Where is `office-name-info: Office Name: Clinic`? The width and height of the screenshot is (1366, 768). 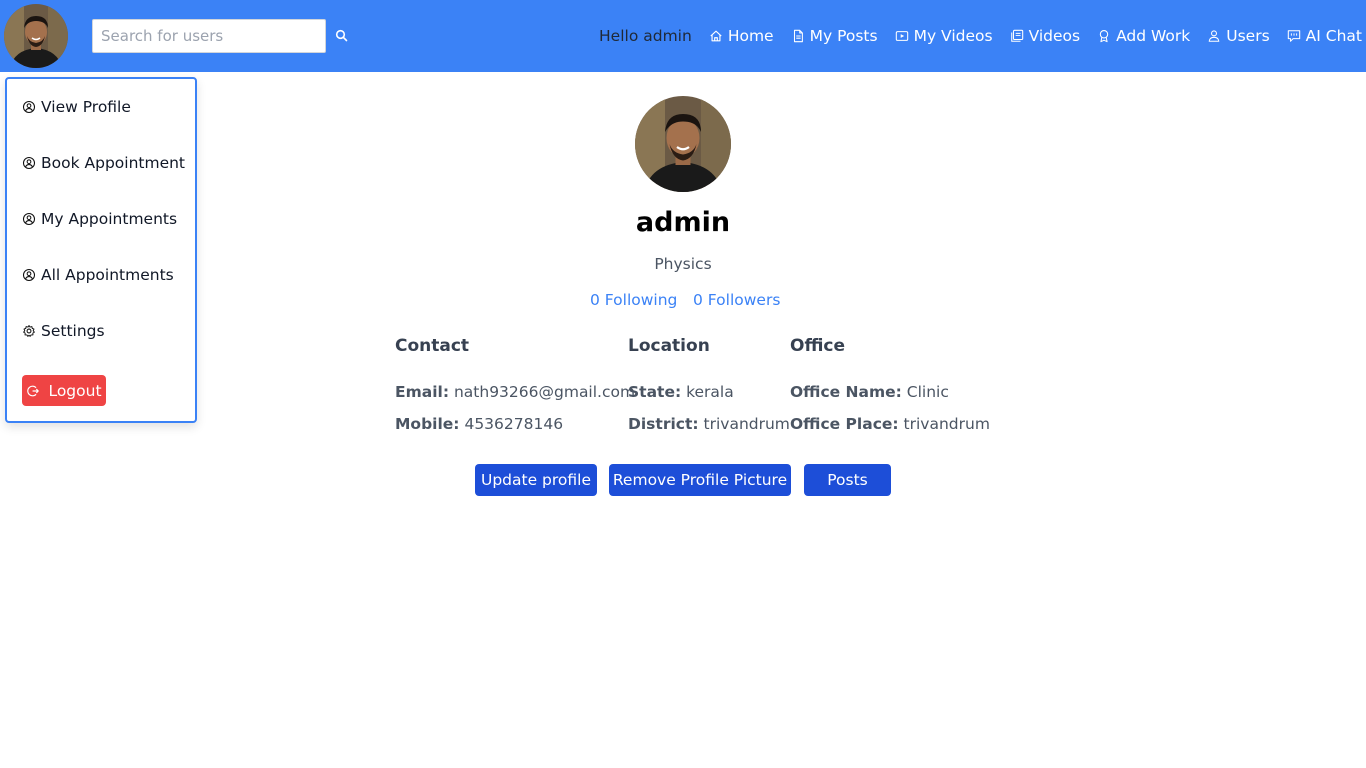 office-name-info: Office Name: Clinic is located at coordinates (869, 392).